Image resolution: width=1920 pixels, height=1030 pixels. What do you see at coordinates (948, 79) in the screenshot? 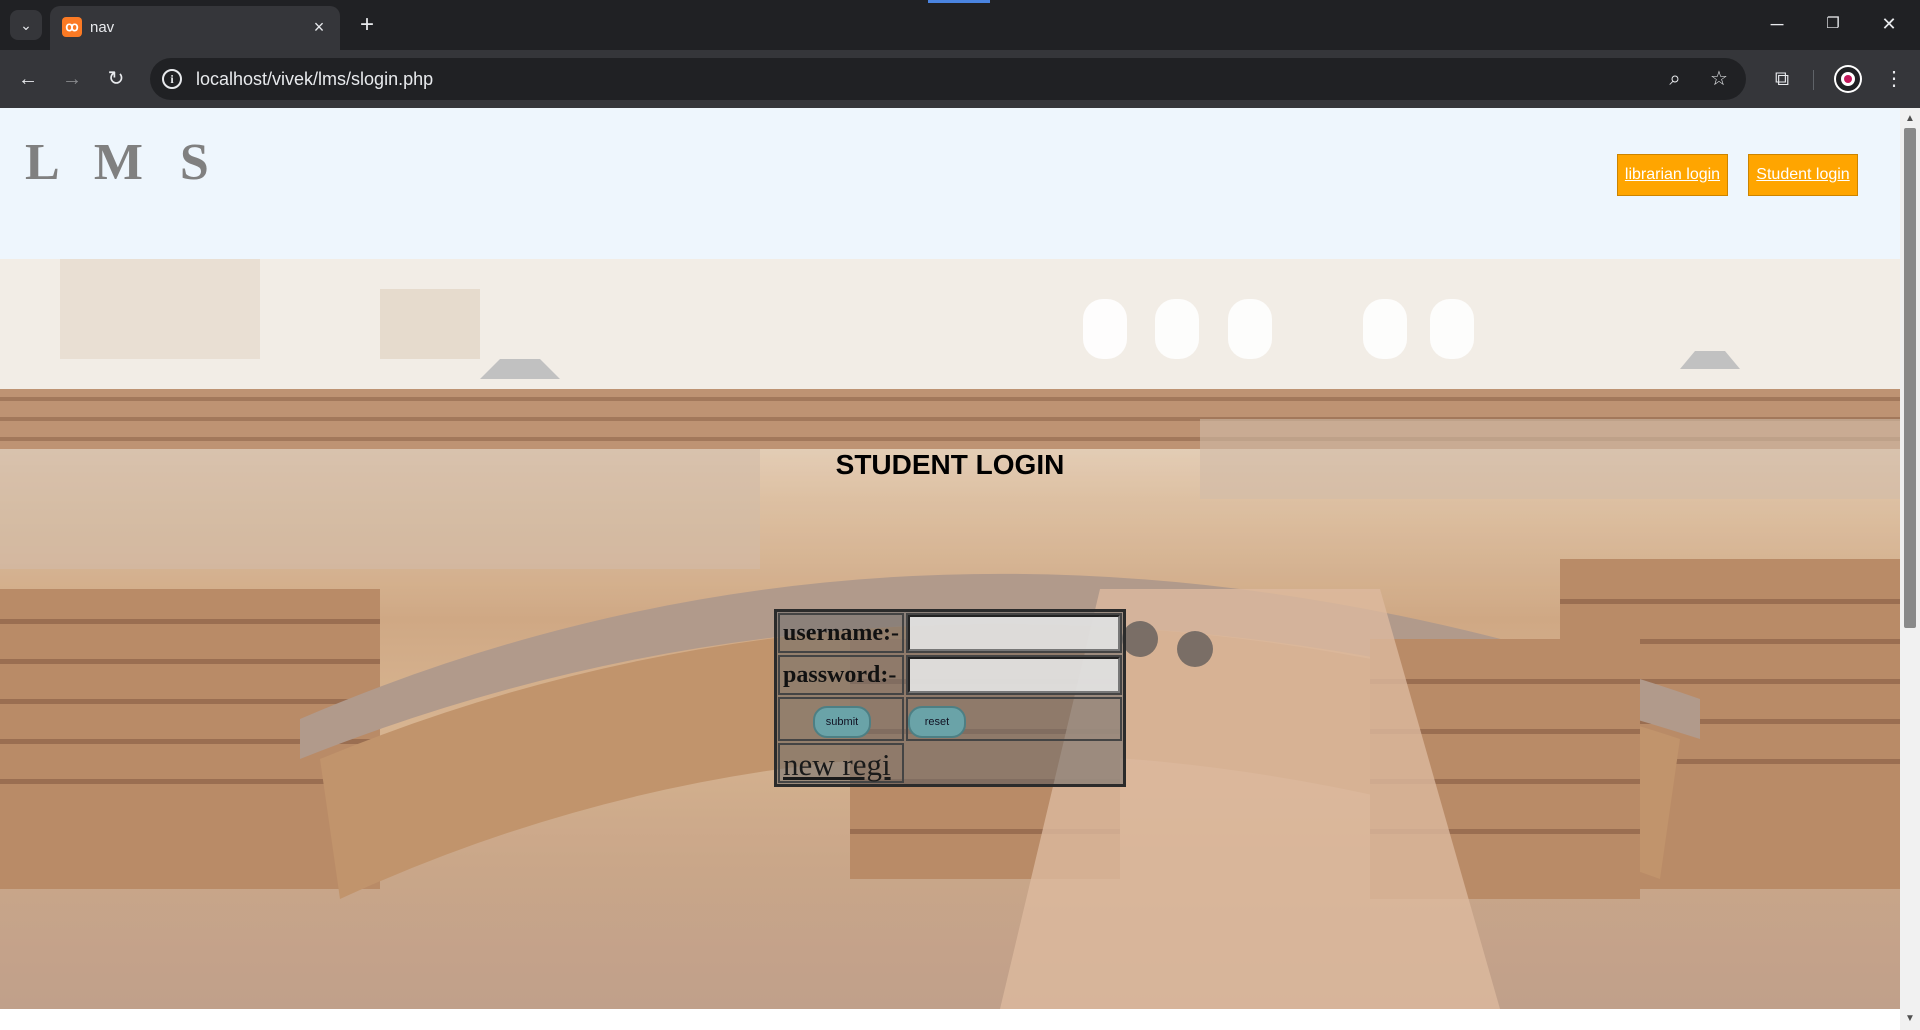
I see `address-bar: i localhost/vivek/lms/slogin.php ⌕ ☆` at bounding box center [948, 79].